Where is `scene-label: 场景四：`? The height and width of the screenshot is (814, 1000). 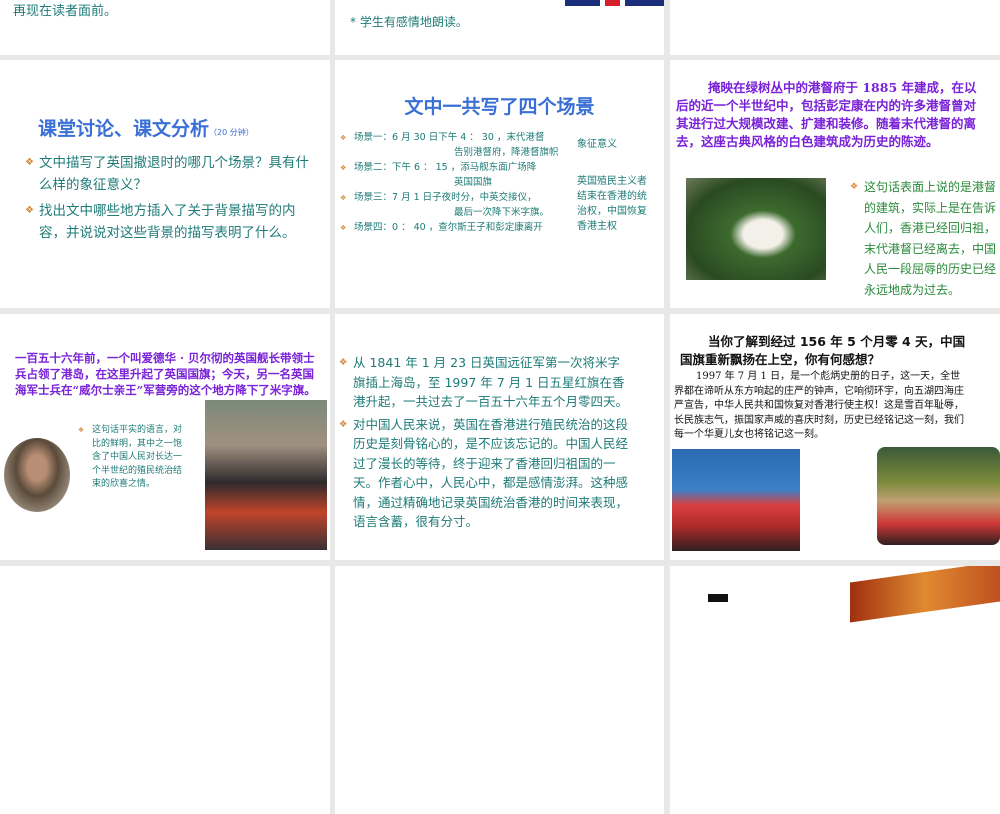
scene-label: 场景四： is located at coordinates (373, 227).